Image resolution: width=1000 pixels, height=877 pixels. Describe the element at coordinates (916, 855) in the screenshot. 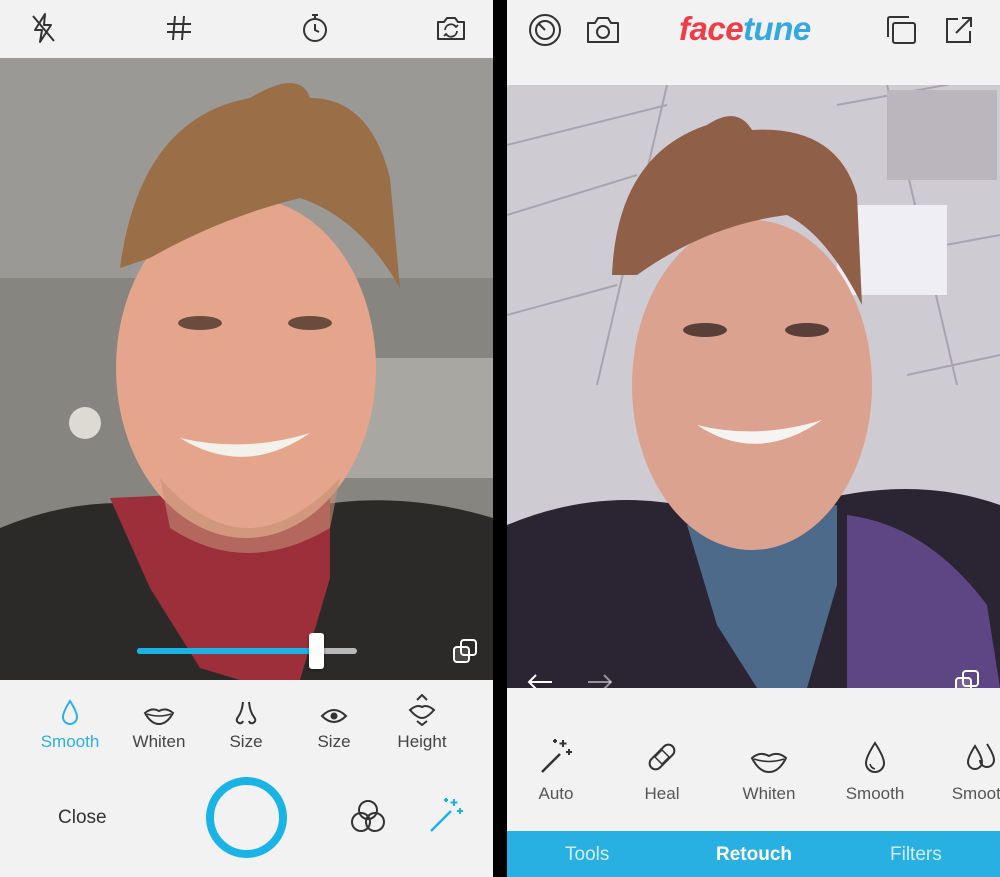

I see `tab-filters: Filters` at that location.